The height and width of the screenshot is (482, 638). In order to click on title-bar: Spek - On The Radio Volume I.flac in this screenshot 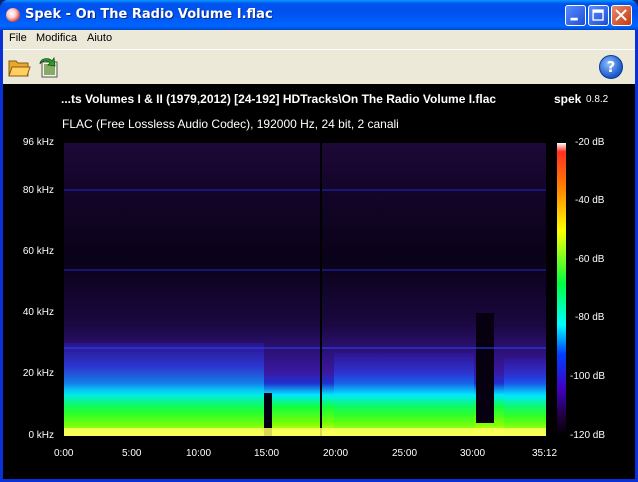, I will do `click(319, 15)`.